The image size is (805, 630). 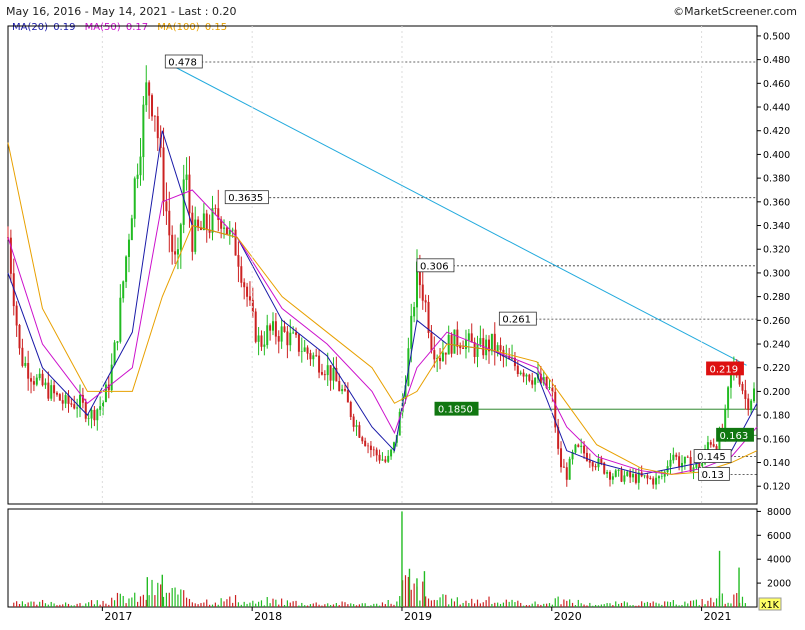 I want to click on price-y-tick-label: 0.200, so click(x=776, y=392).